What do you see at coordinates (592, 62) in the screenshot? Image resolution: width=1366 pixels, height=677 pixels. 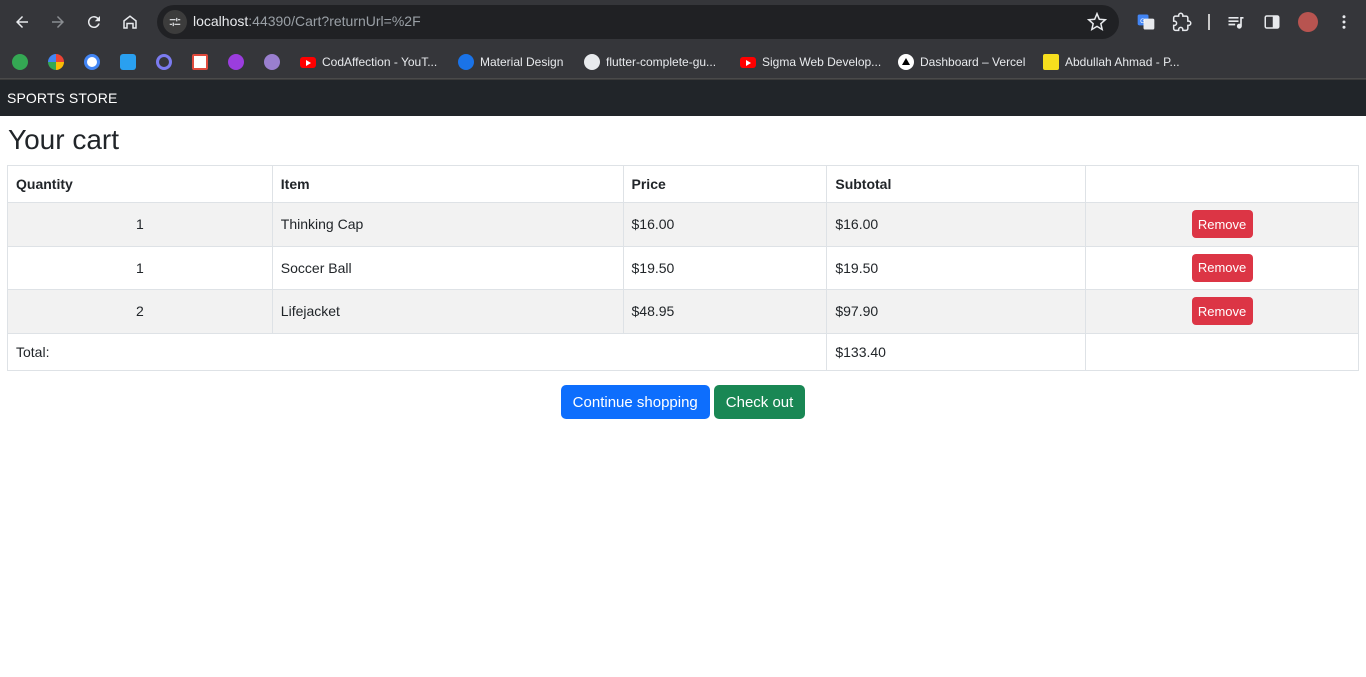 I see `github-icon` at bounding box center [592, 62].